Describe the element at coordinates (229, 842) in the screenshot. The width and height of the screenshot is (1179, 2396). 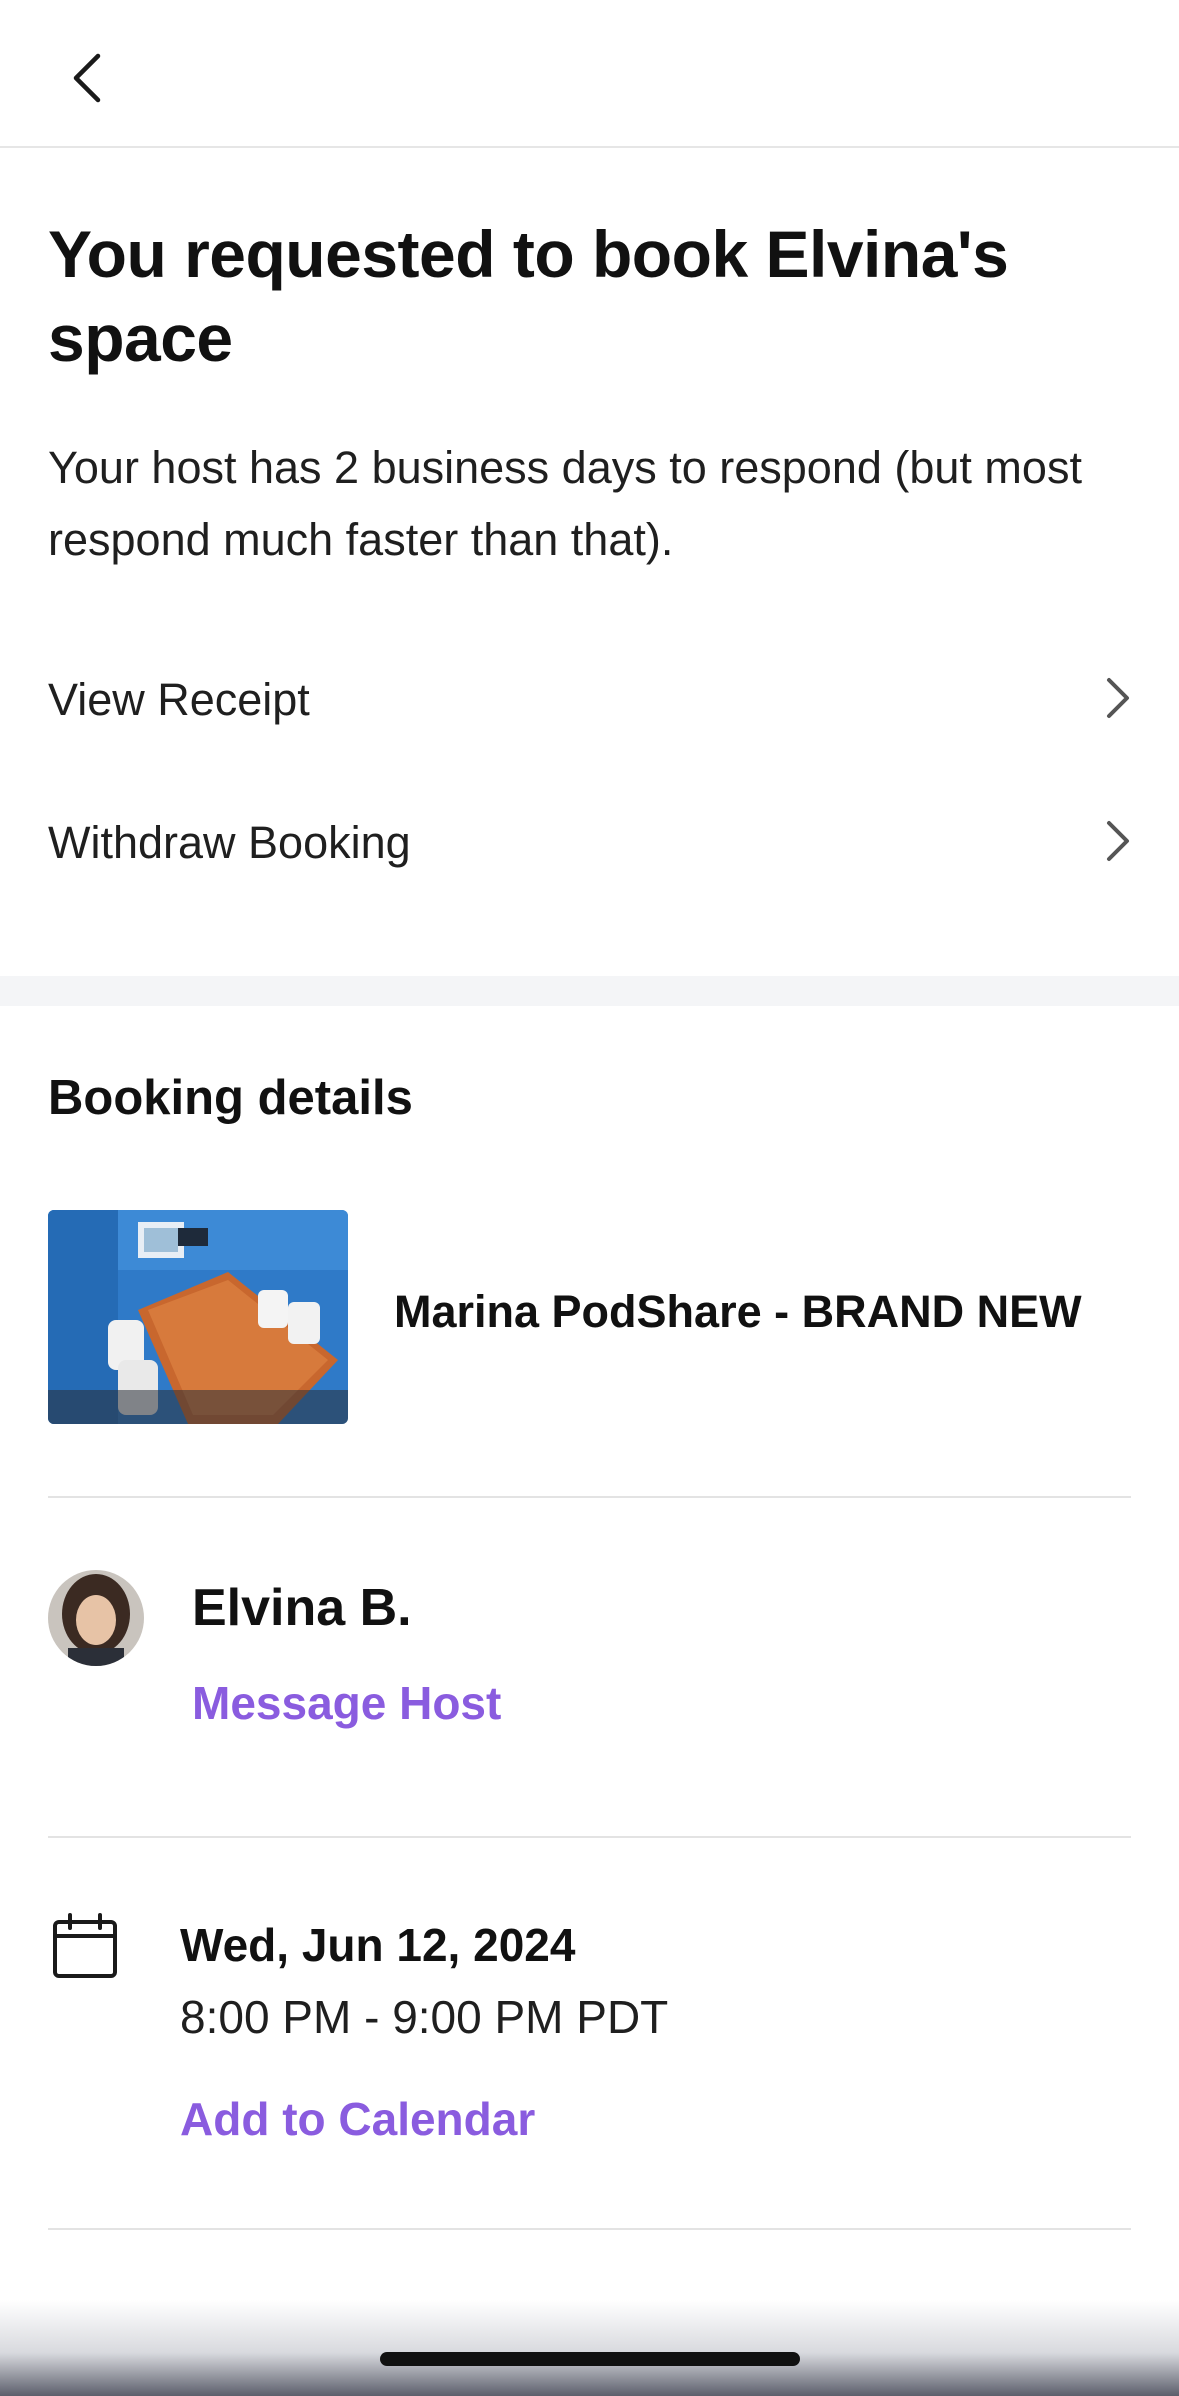
I see `withdraw-booking-label: Withdraw Booking` at that location.